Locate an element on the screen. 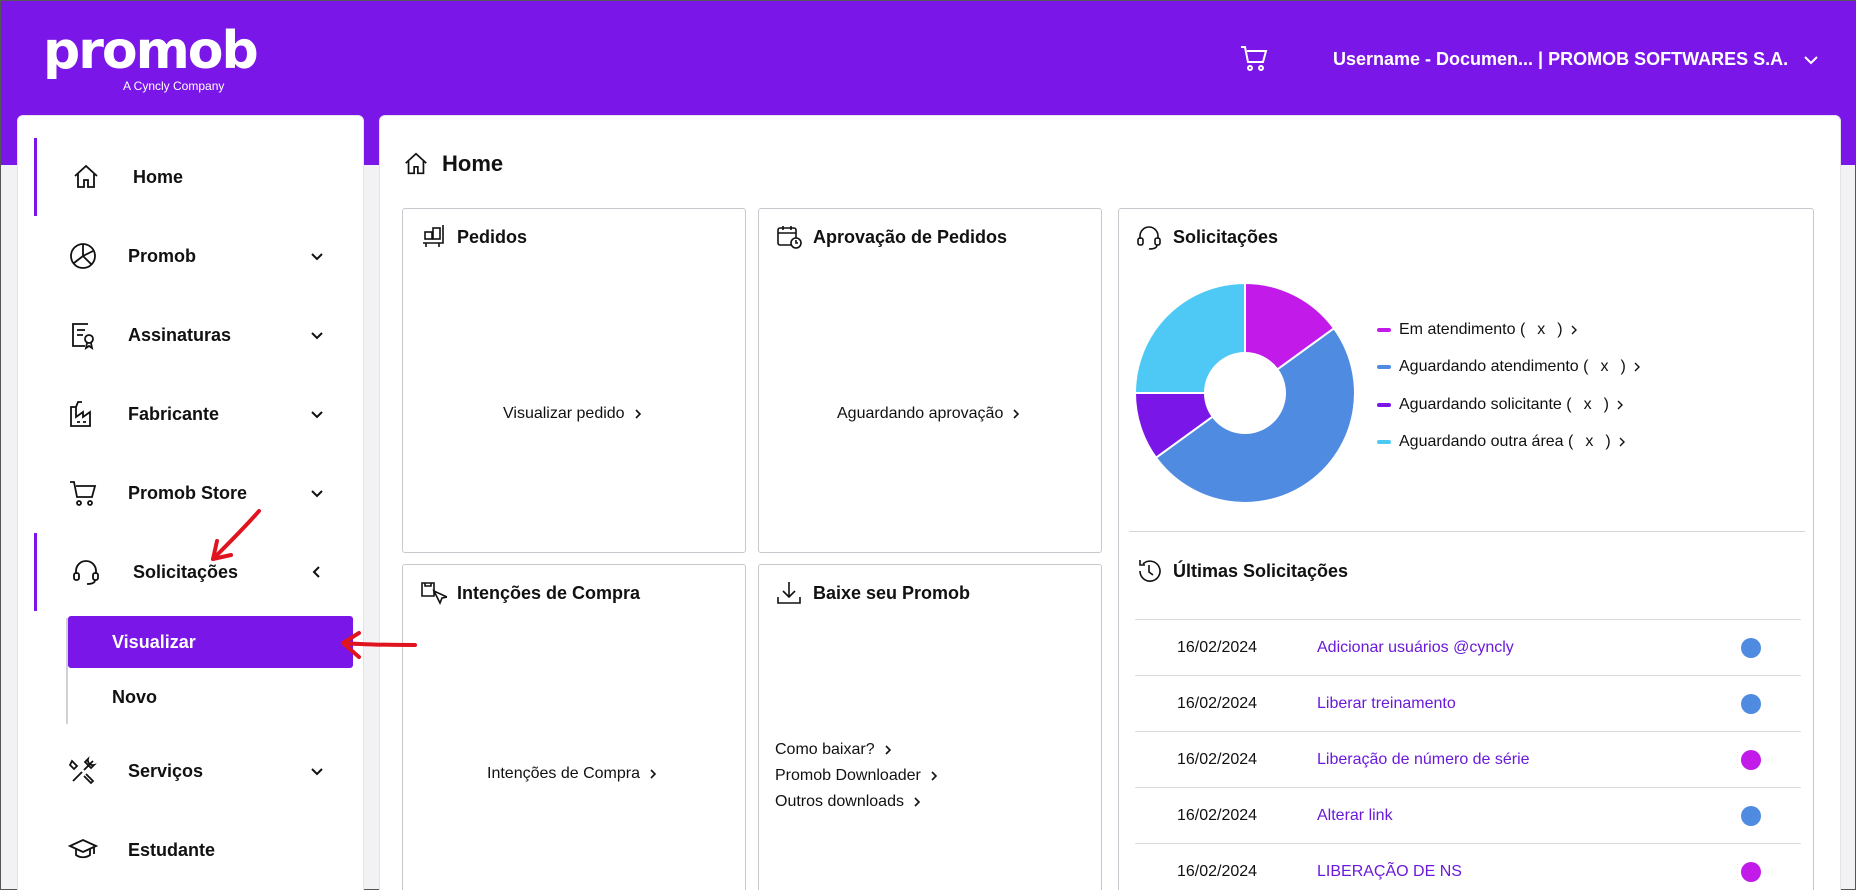 This screenshot has height=890, width=1856. history-icon is located at coordinates (1150, 571).